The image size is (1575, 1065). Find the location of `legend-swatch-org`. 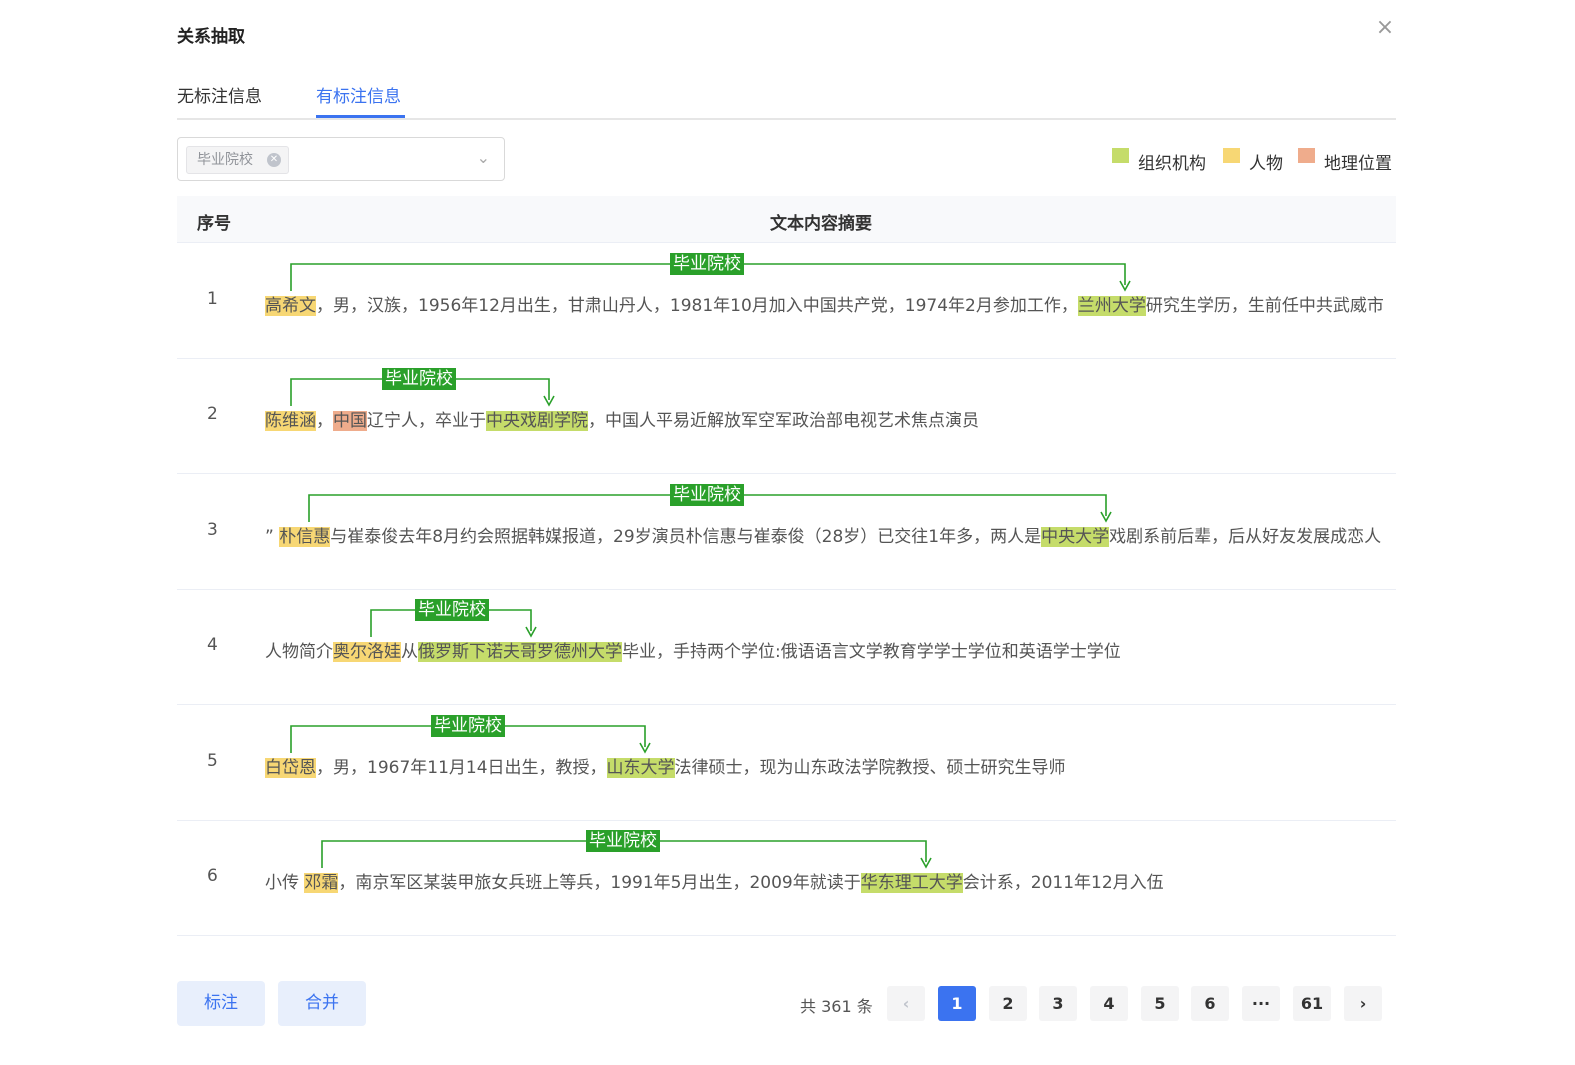

legend-swatch-org is located at coordinates (1120, 155).